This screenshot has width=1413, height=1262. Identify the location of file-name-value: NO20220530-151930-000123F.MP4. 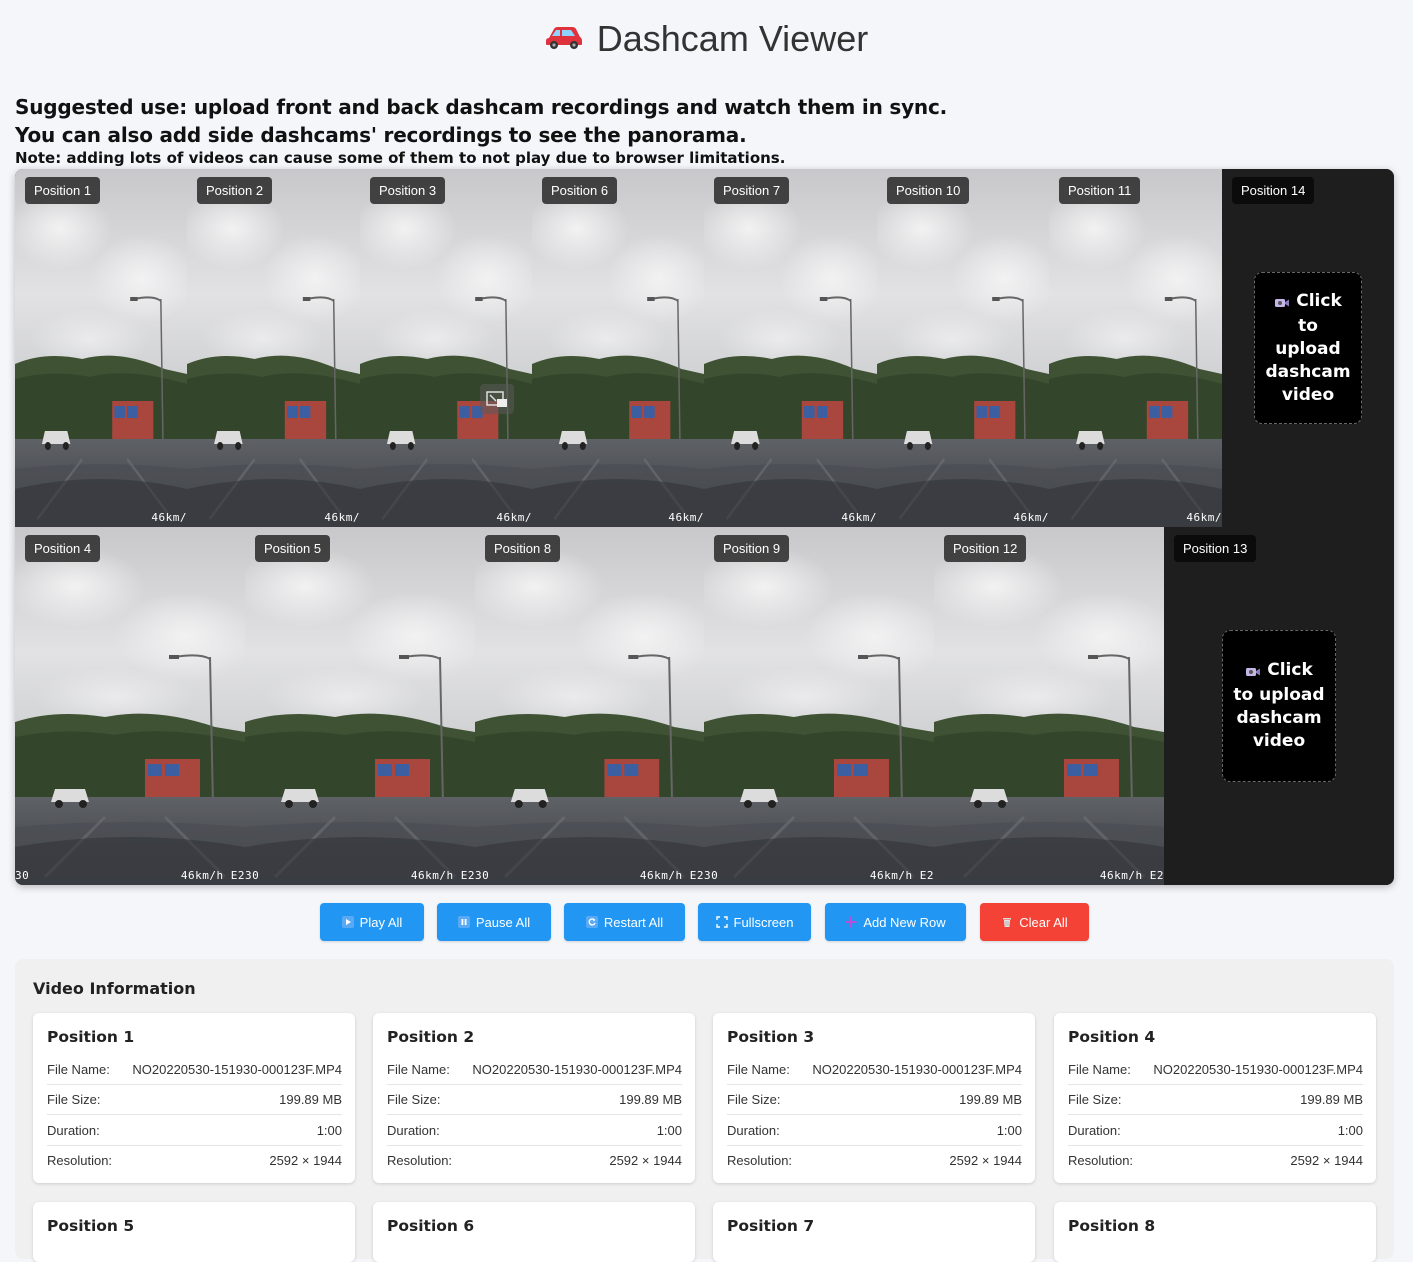
(577, 1069).